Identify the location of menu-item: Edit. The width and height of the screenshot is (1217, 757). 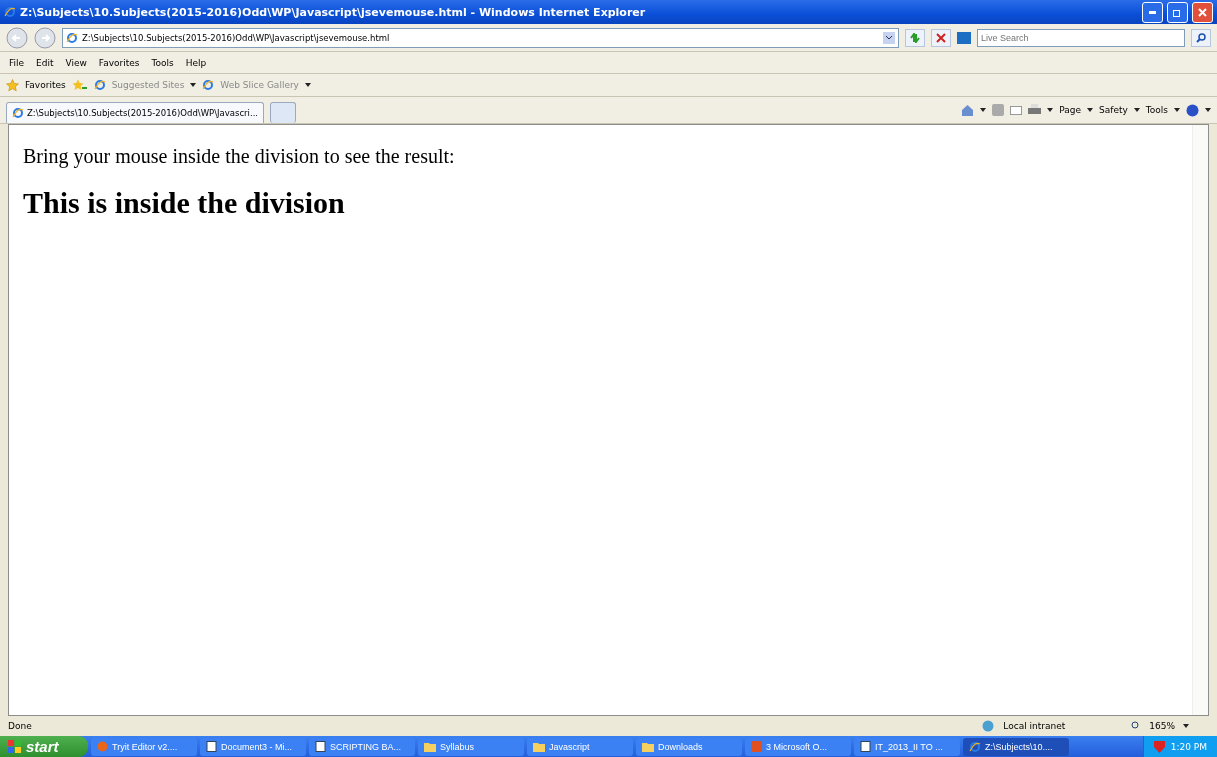
(45, 62).